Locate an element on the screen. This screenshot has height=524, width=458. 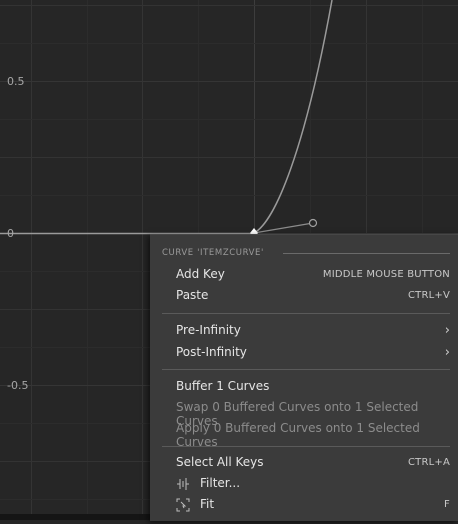
menu-section-header: CURVE 'ITEMZCURVE' is located at coordinates (213, 253).